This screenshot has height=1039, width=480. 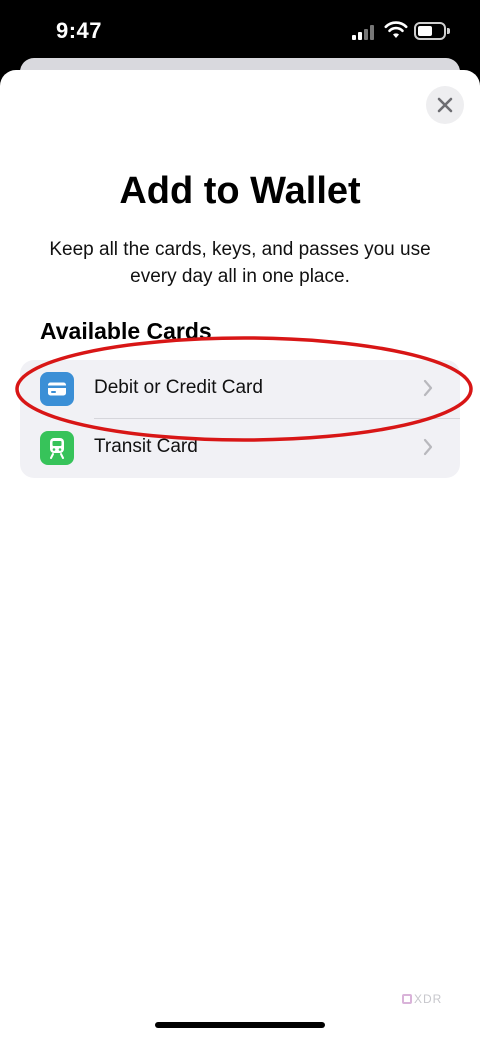 I want to click on list-item-label: Debit or Credit Card, so click(x=178, y=387).